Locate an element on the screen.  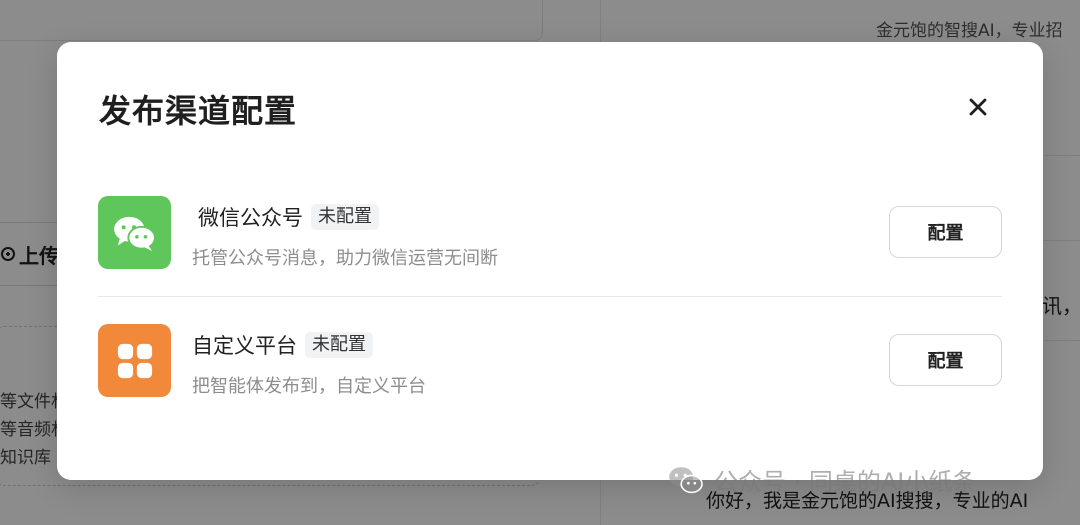
channel-divider is located at coordinates (550, 296).